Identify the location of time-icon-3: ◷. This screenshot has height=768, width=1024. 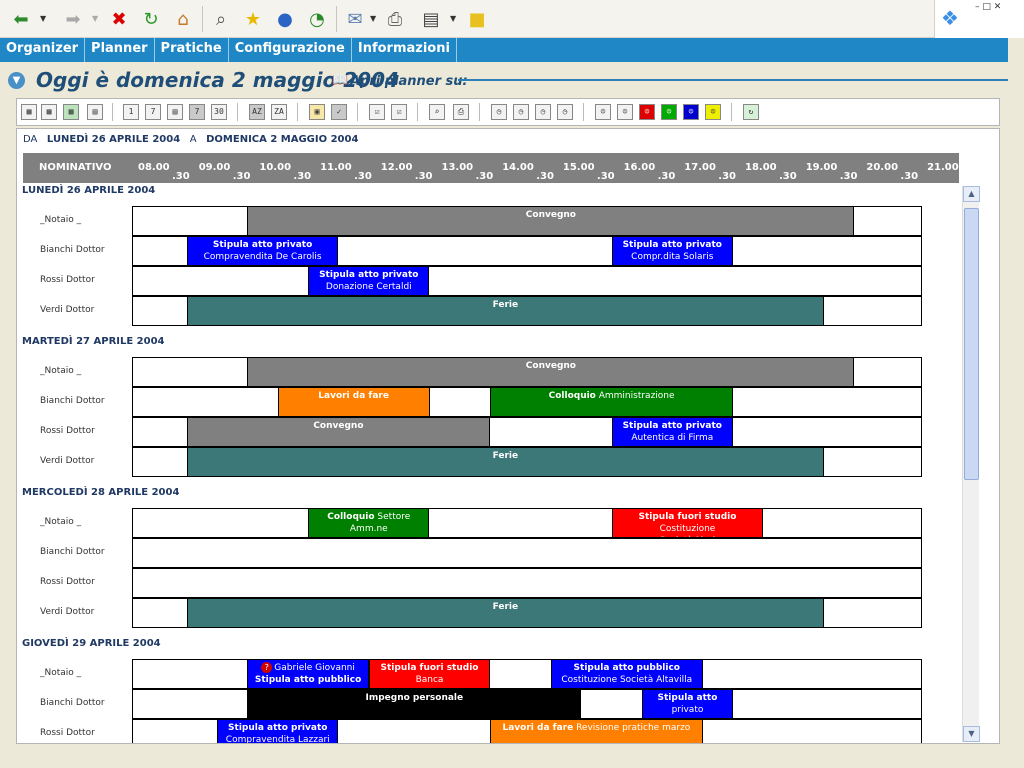
(543, 112).